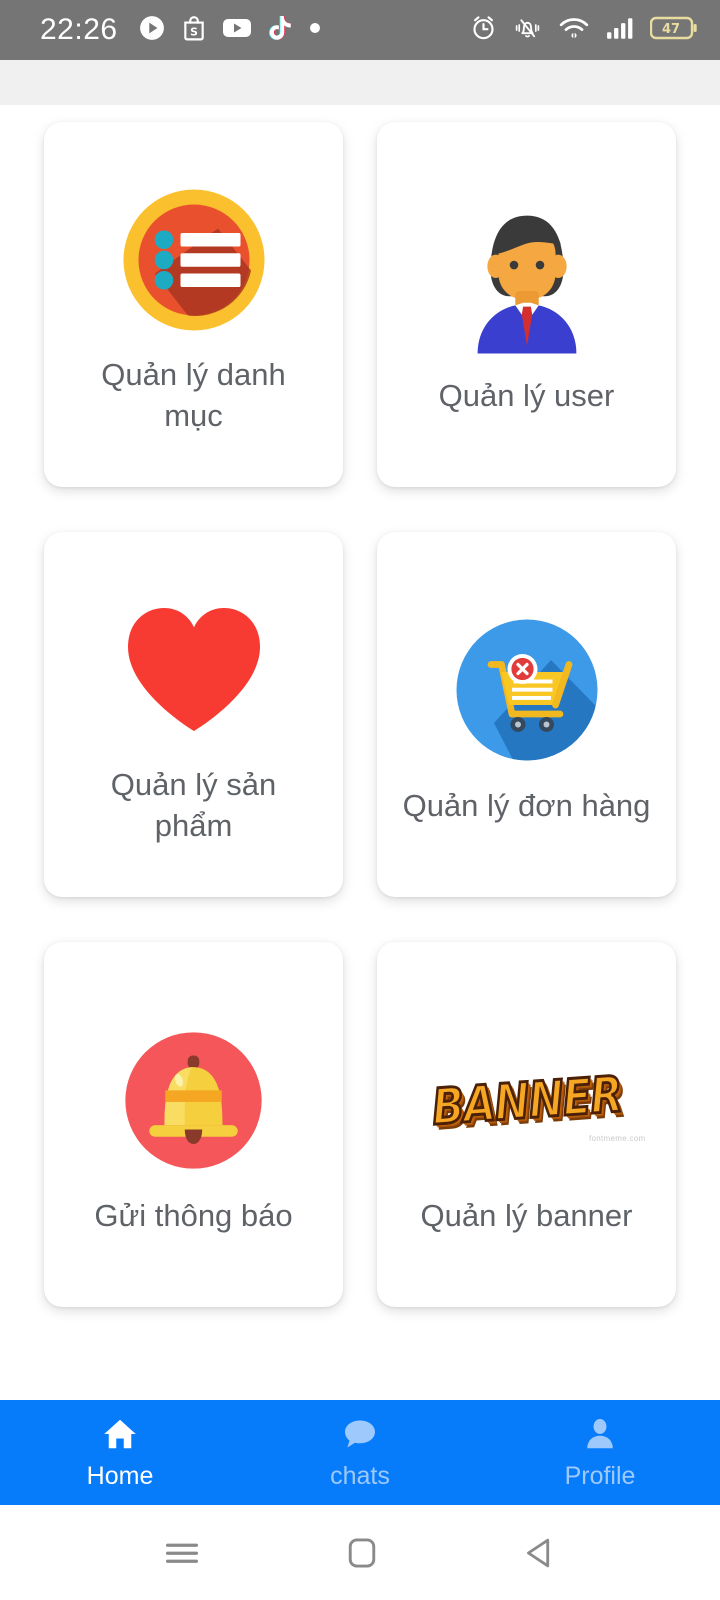  What do you see at coordinates (527, 280) in the screenshot?
I see `businessman-avatar-icon` at bounding box center [527, 280].